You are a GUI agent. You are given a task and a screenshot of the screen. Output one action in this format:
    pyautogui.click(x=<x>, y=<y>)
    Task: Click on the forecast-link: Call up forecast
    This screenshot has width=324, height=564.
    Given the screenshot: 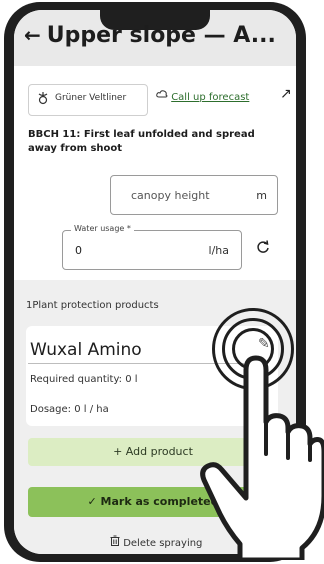 What is the action you would take?
    pyautogui.click(x=202, y=96)
    